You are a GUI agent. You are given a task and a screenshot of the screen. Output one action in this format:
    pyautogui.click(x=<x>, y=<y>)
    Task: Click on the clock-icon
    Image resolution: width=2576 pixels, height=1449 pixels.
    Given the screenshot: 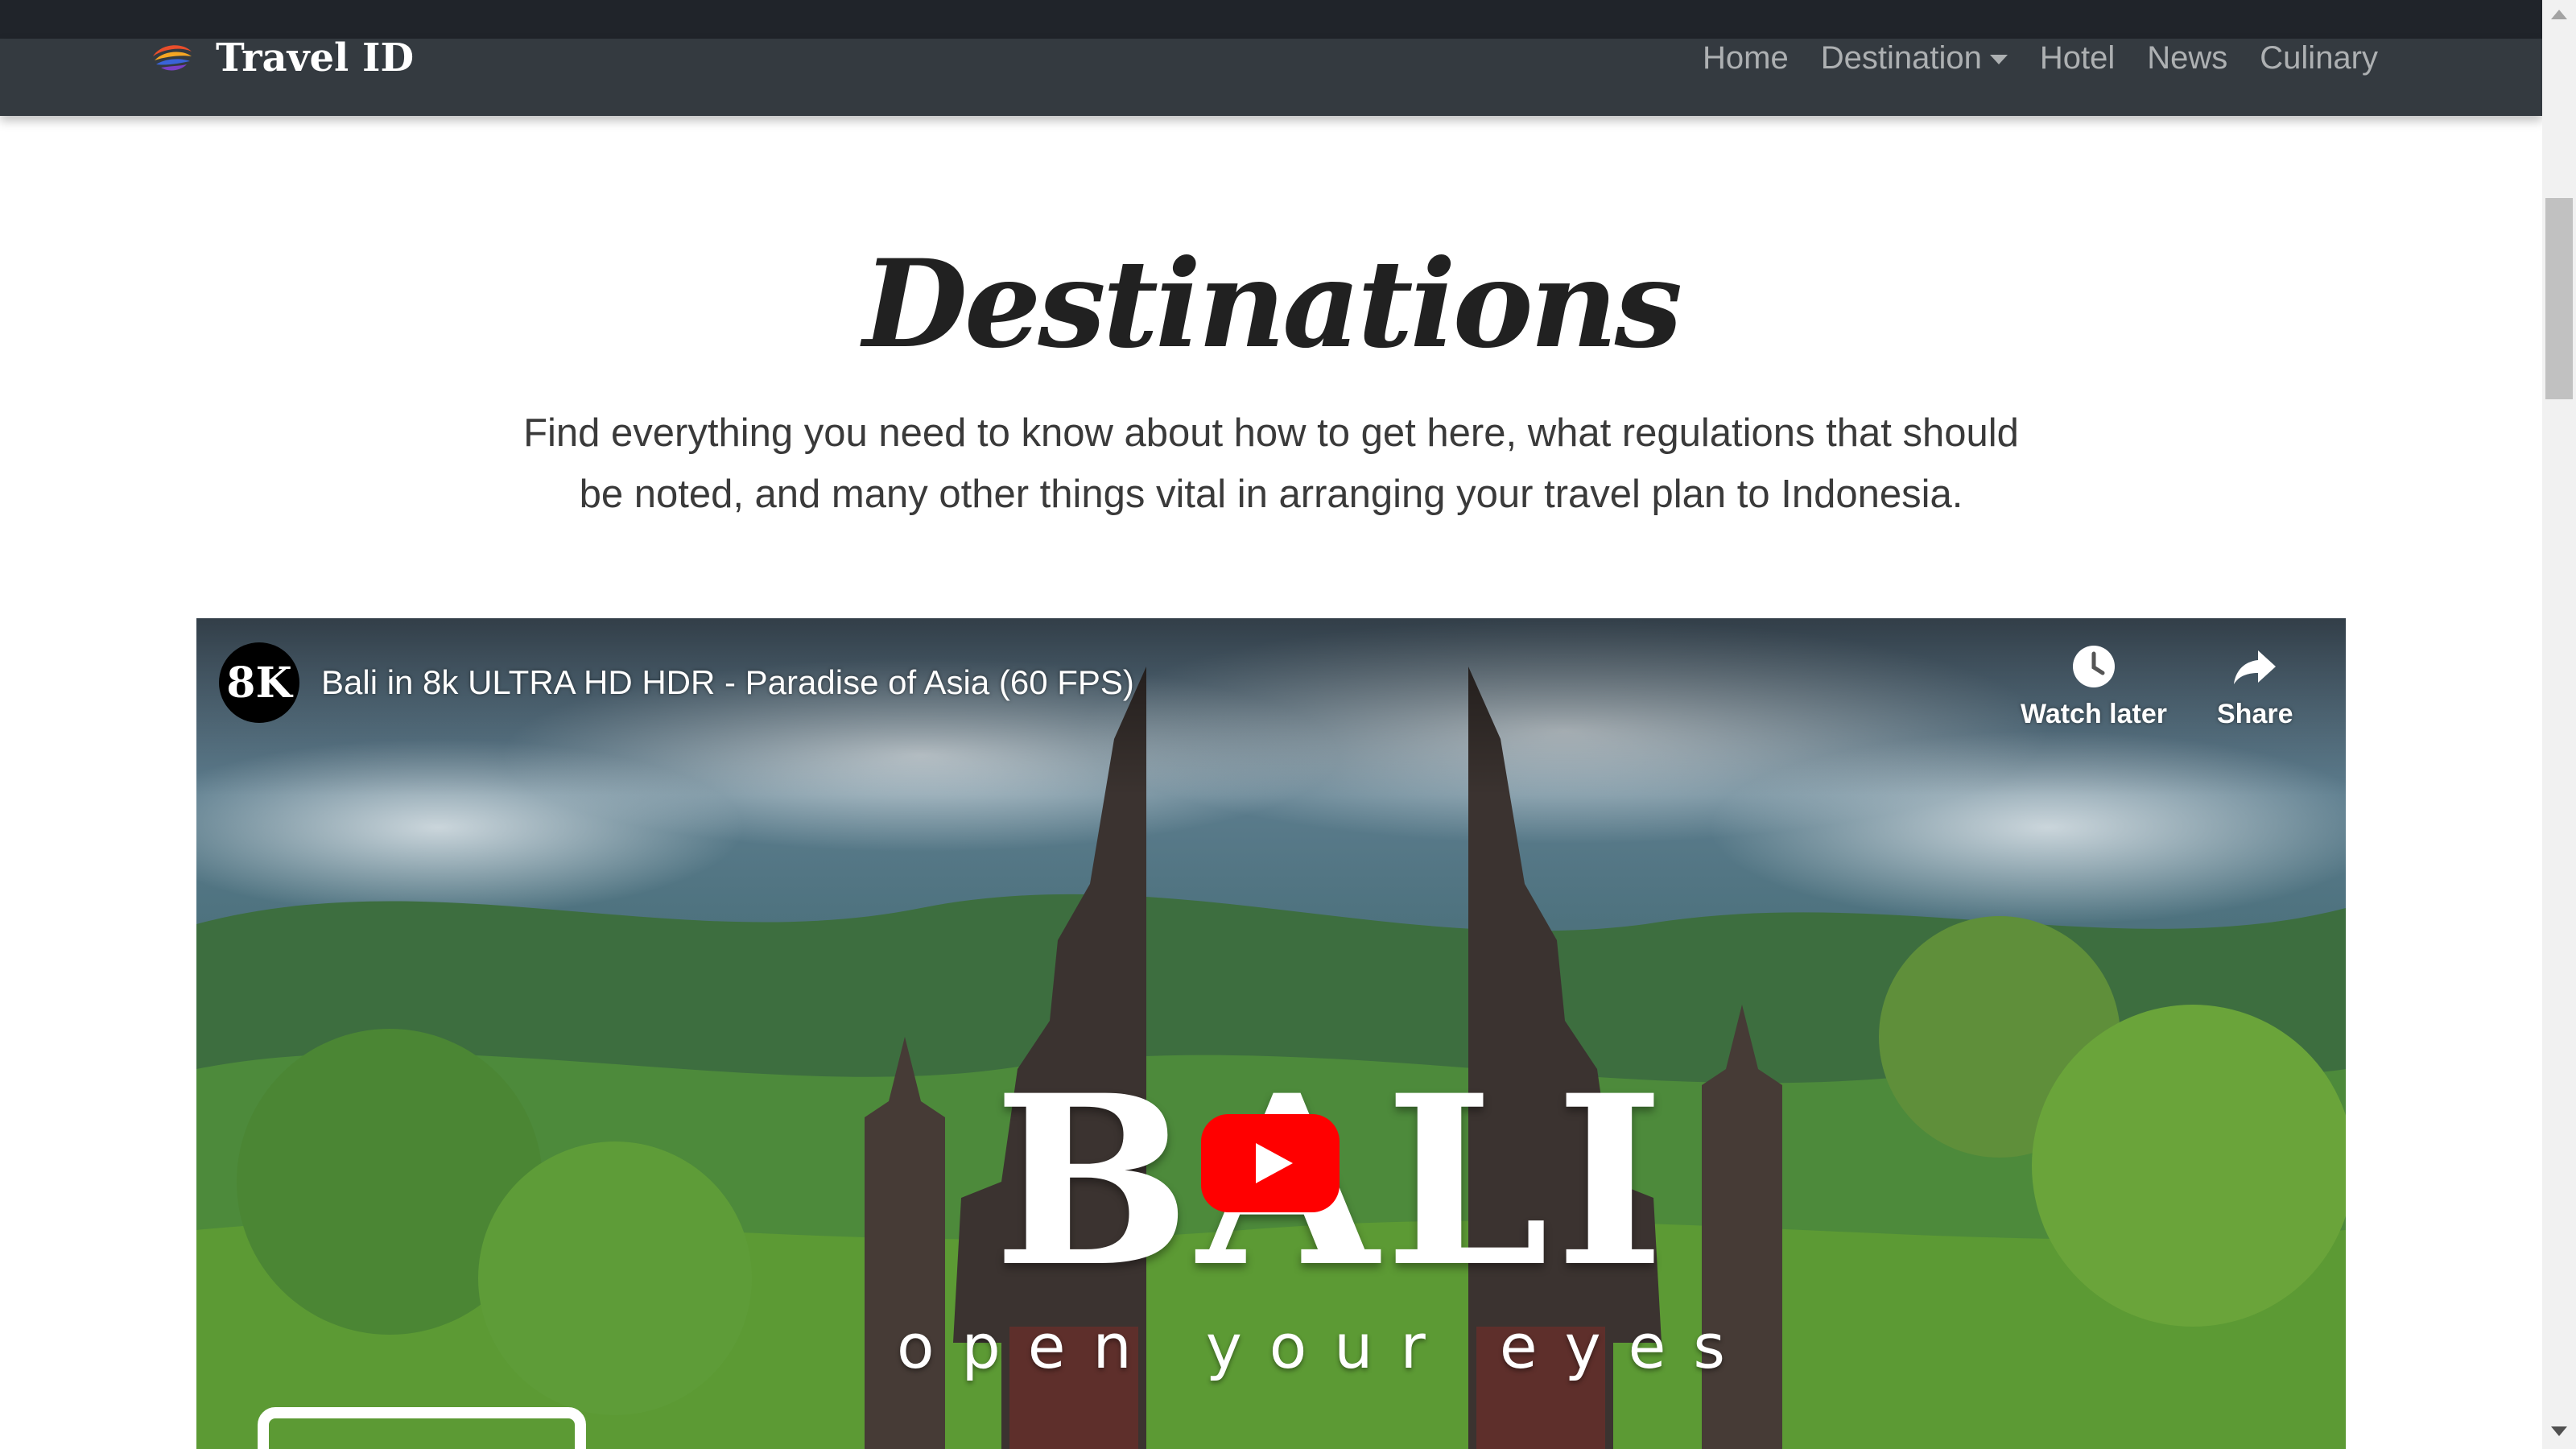 What is the action you would take?
    pyautogui.click(x=2094, y=666)
    